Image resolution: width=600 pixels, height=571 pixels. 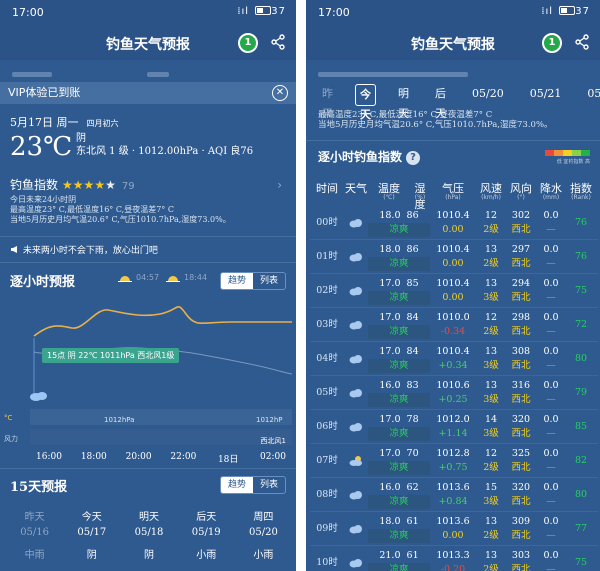 What do you see at coordinates (148, 93) in the screenshot?
I see `vip-banner: VIP体验已到账 ✕` at bounding box center [148, 93].